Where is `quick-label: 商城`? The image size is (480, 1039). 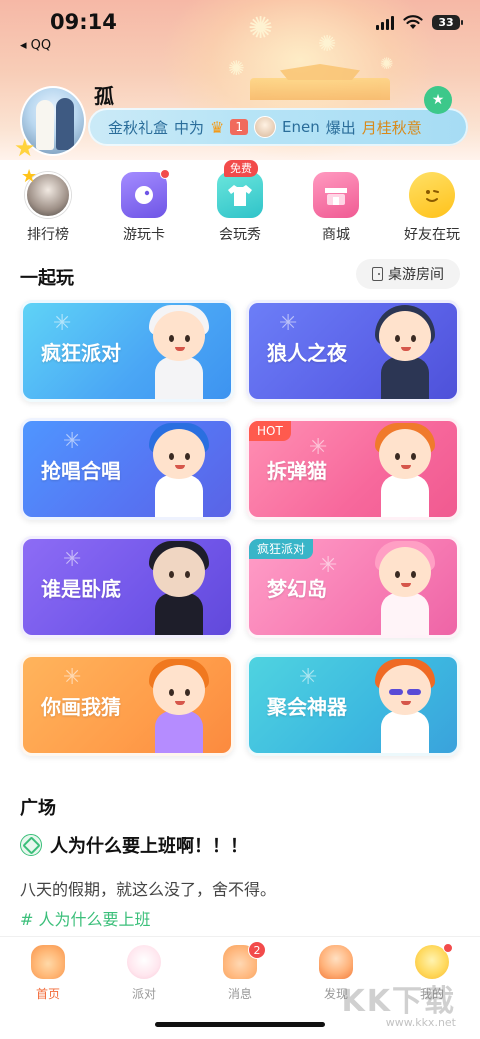 quick-label: 商城 is located at coordinates (336, 235).